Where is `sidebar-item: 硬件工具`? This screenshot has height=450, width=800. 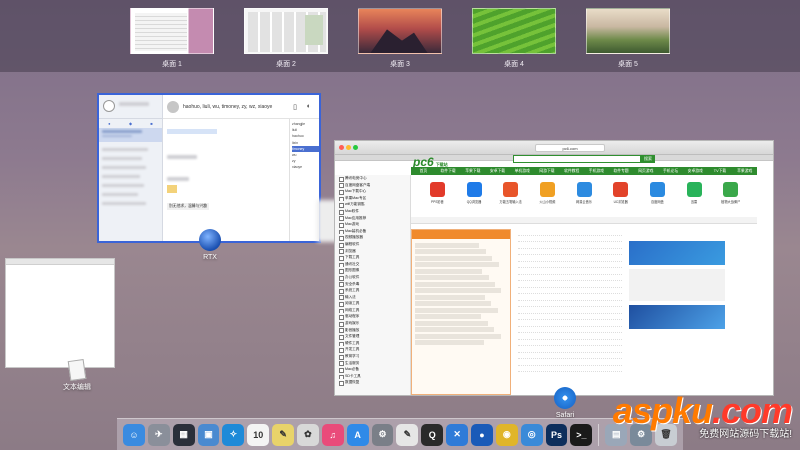
sidebar-item: 硬件工具 is located at coordinates (372, 343).